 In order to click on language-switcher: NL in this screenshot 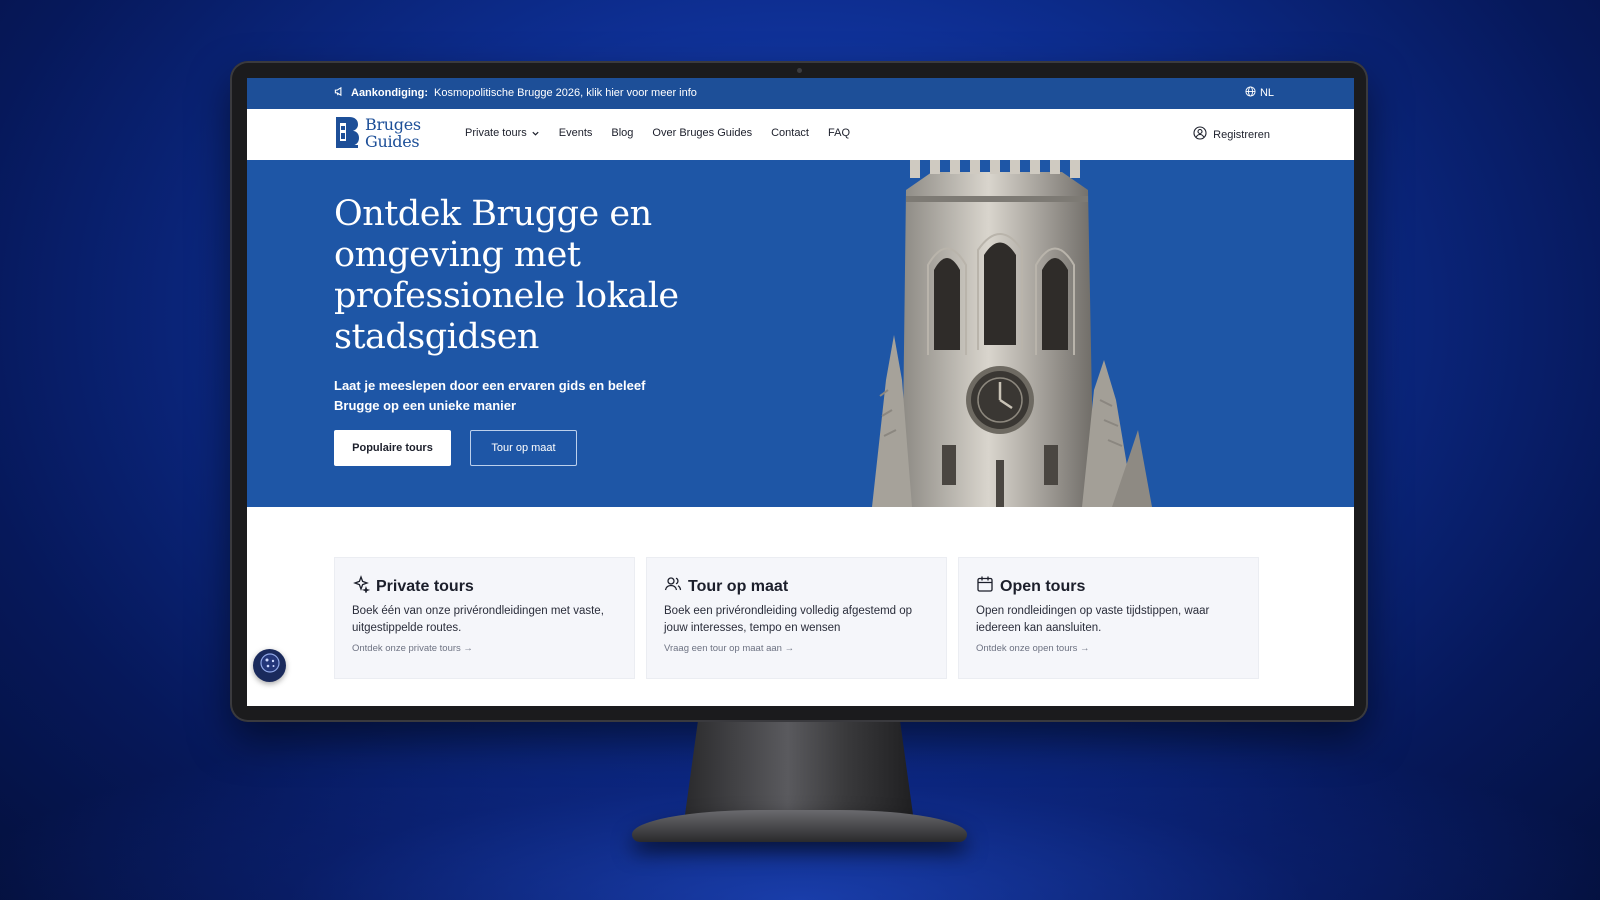, I will do `click(1259, 93)`.